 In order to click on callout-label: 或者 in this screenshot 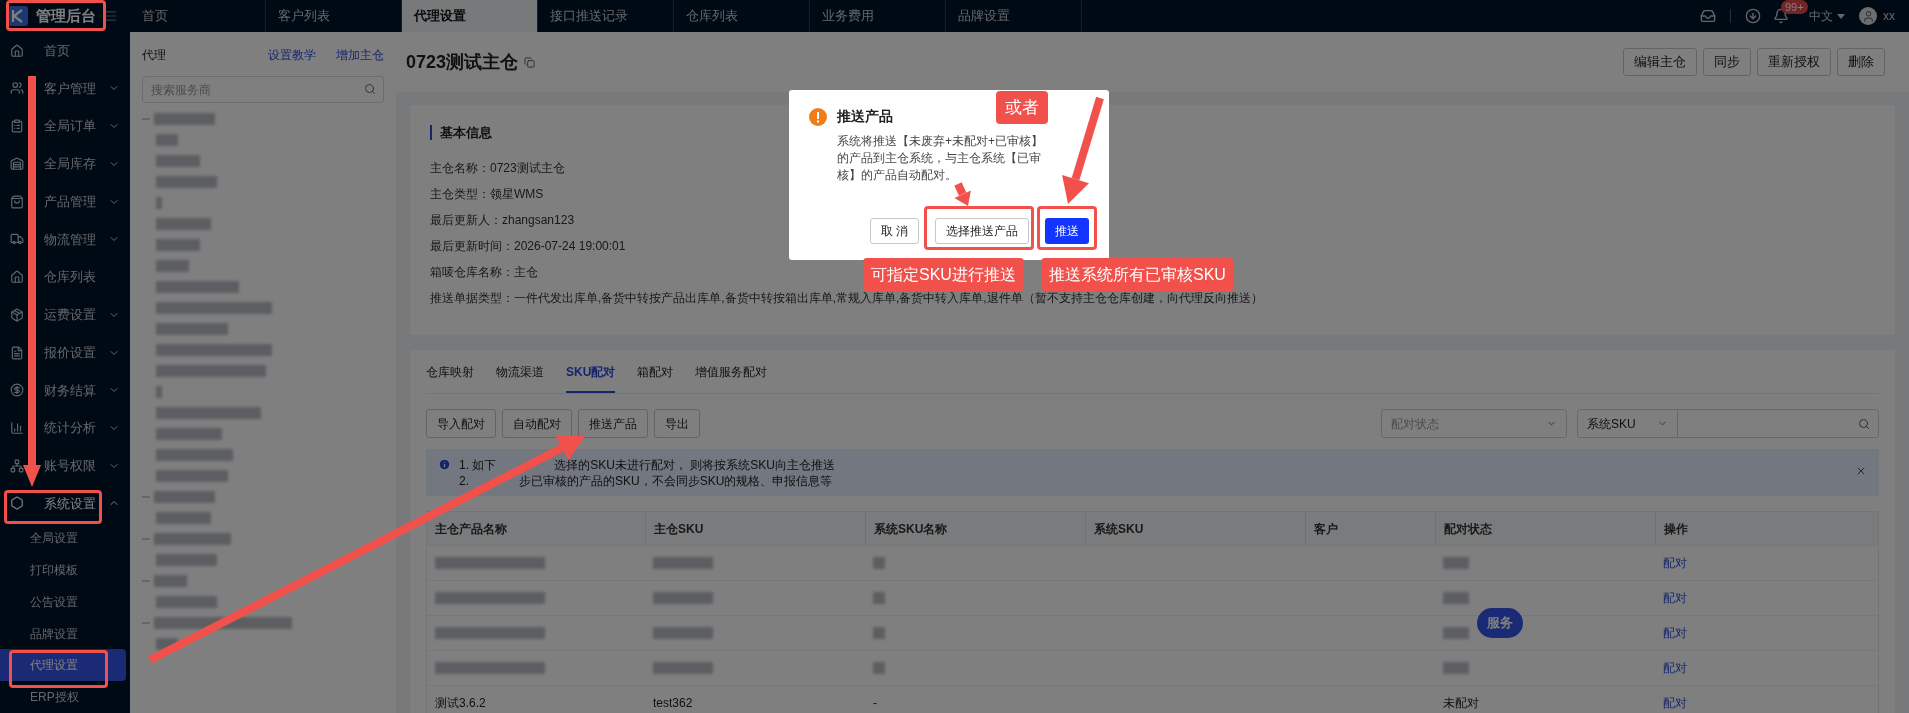, I will do `click(1022, 107)`.